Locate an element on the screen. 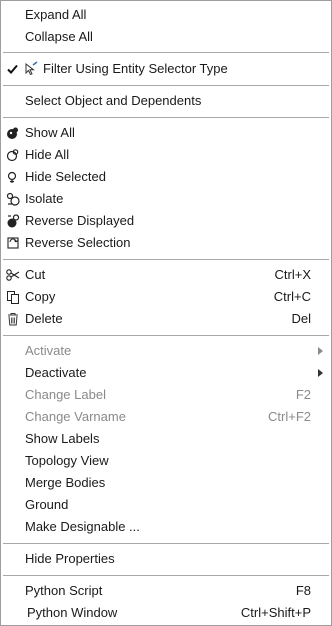  menu-item-label: Activate is located at coordinates (48, 350).